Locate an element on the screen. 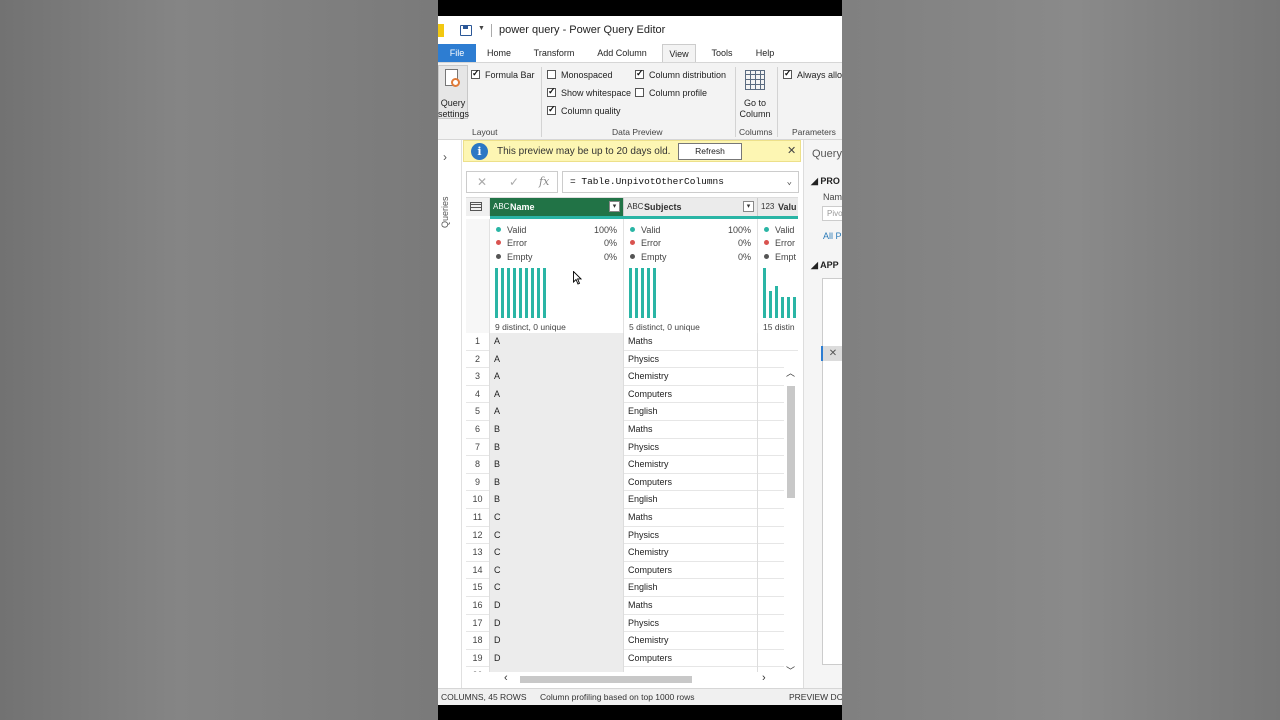  vertical-scrollbar: ︿ ﹀ is located at coordinates (791, 521).